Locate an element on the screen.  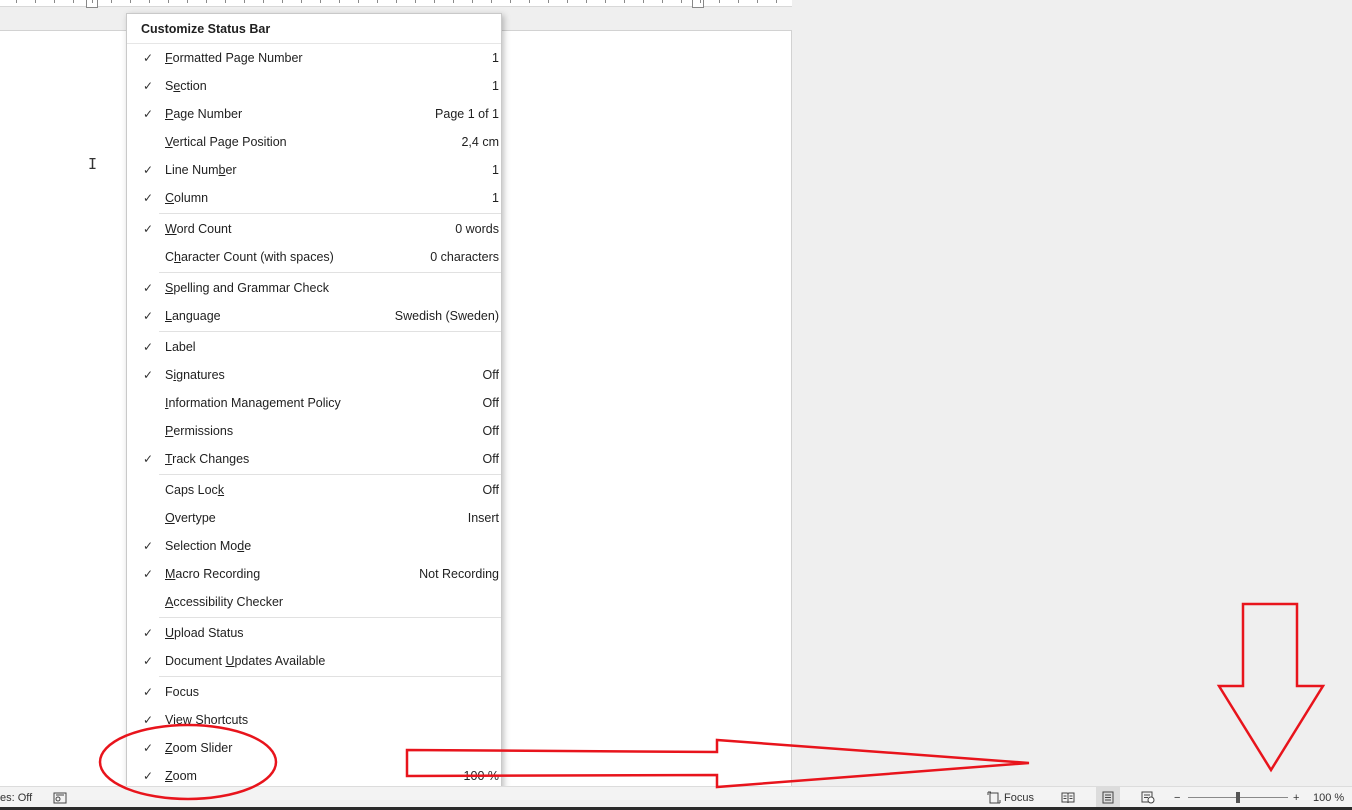
label-text: pload Status is located at coordinates (209, 633).